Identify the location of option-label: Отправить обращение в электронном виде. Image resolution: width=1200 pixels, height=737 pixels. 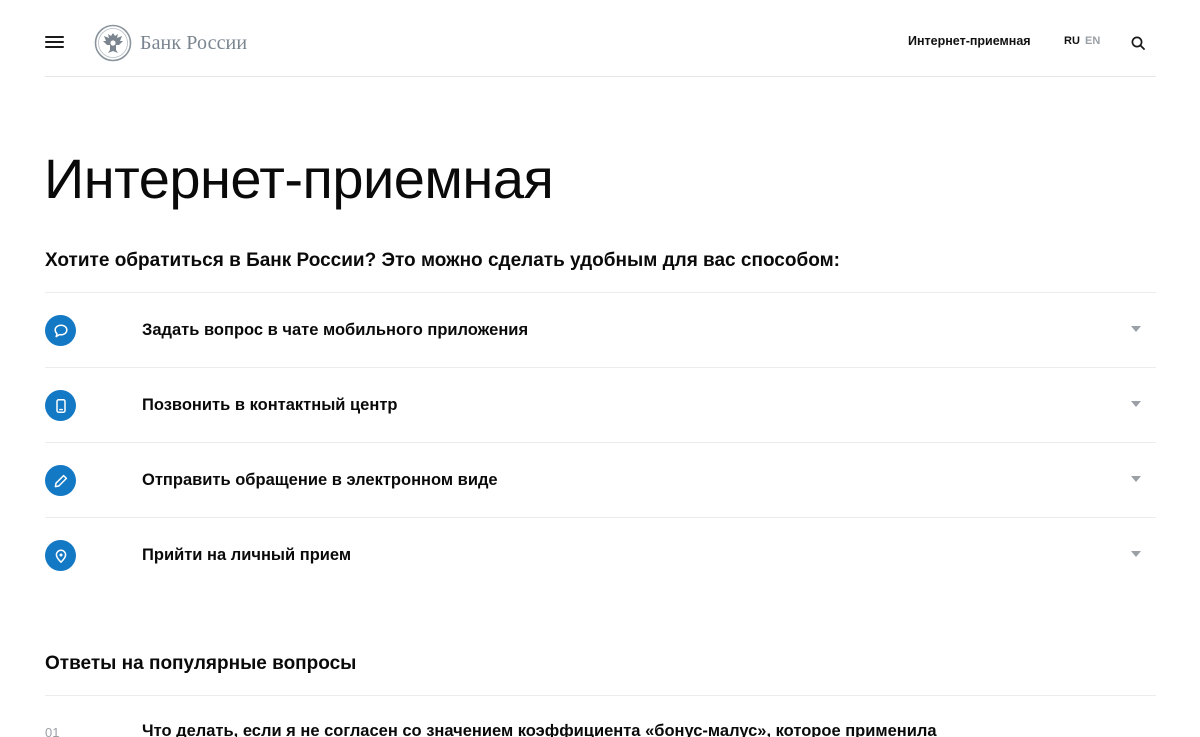
(320, 480).